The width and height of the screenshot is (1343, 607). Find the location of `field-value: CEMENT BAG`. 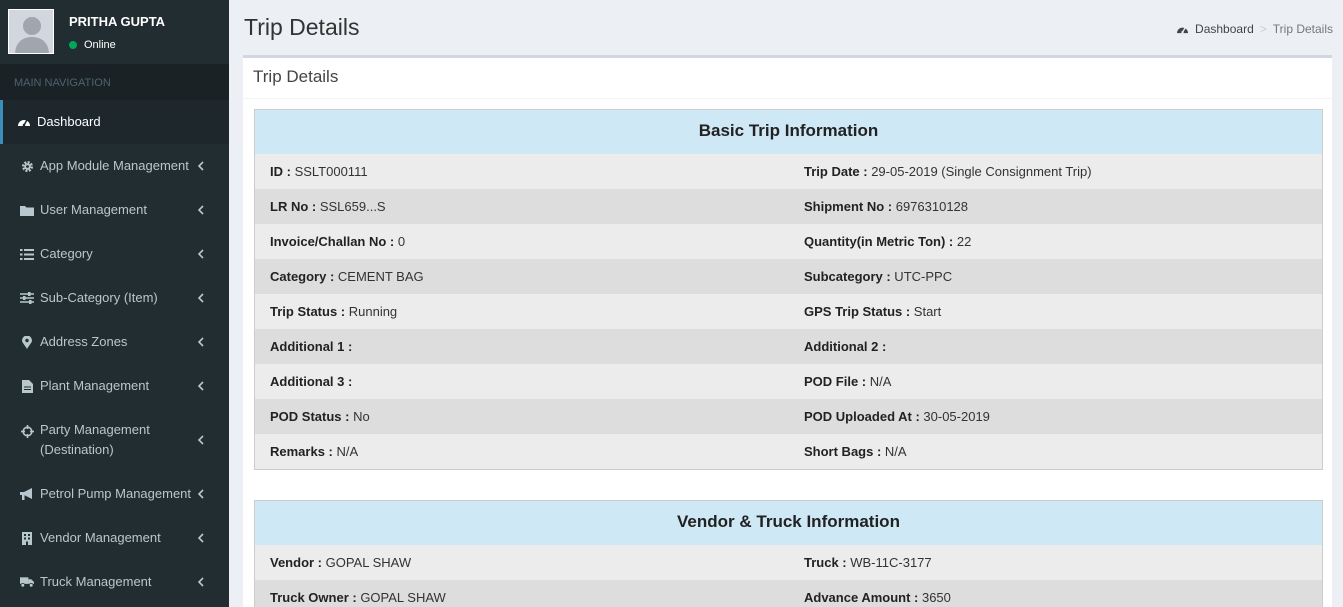

field-value: CEMENT BAG is located at coordinates (379, 276).